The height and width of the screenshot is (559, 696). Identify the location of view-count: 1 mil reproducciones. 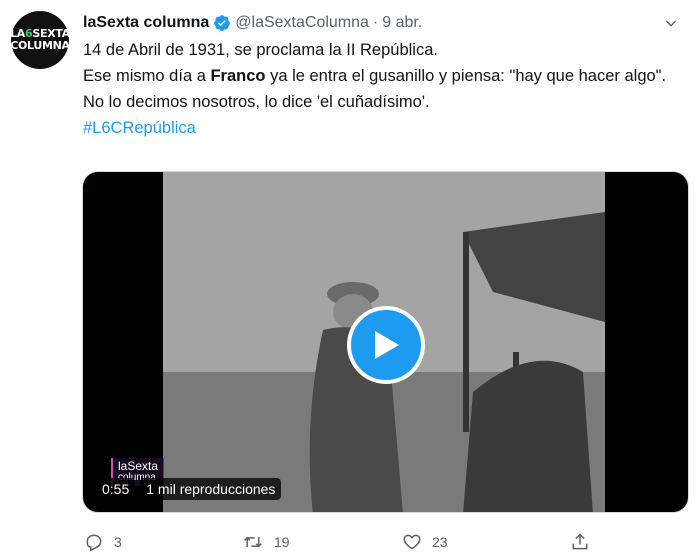
(211, 489).